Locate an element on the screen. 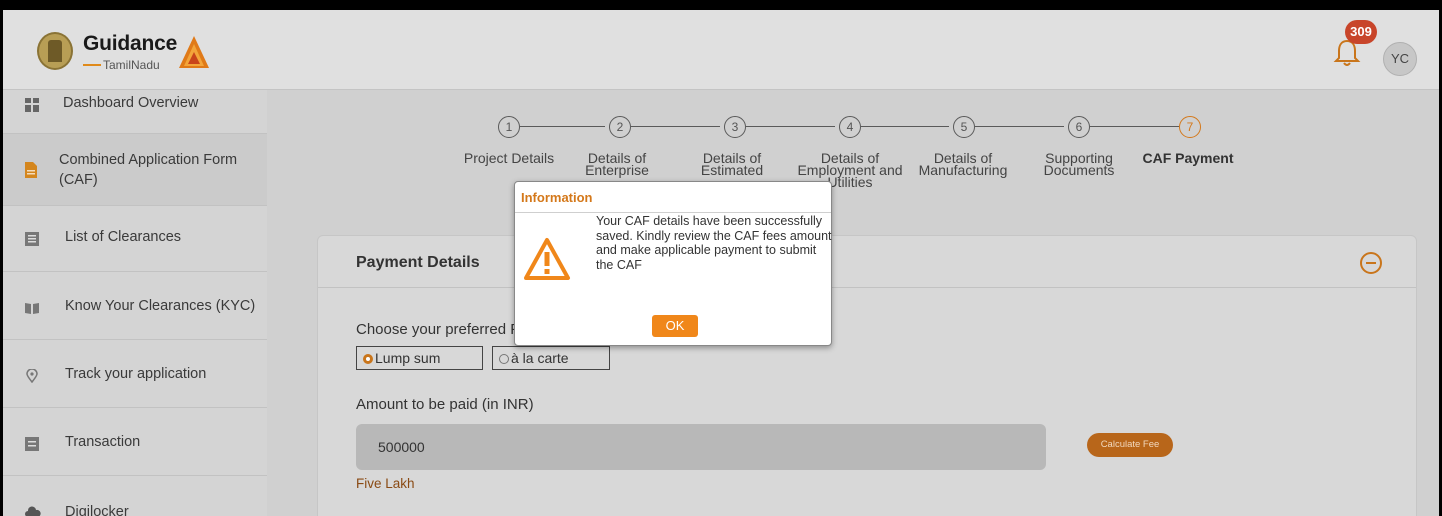  radio-a-la-carte: à la carte is located at coordinates (551, 358).